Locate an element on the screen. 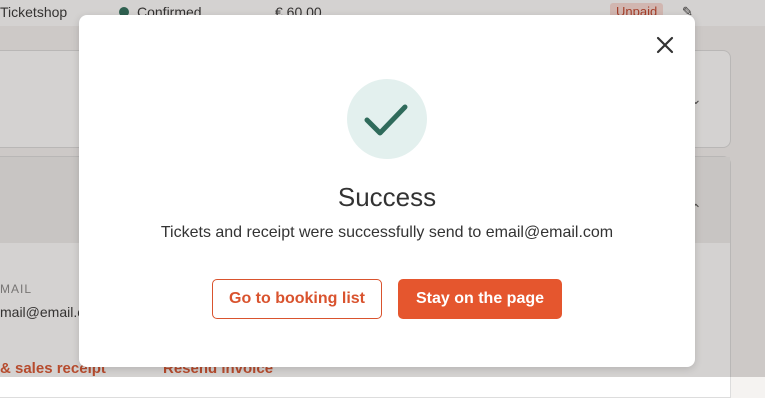 The height and width of the screenshot is (398, 765). checkmark-icon is located at coordinates (386, 120).